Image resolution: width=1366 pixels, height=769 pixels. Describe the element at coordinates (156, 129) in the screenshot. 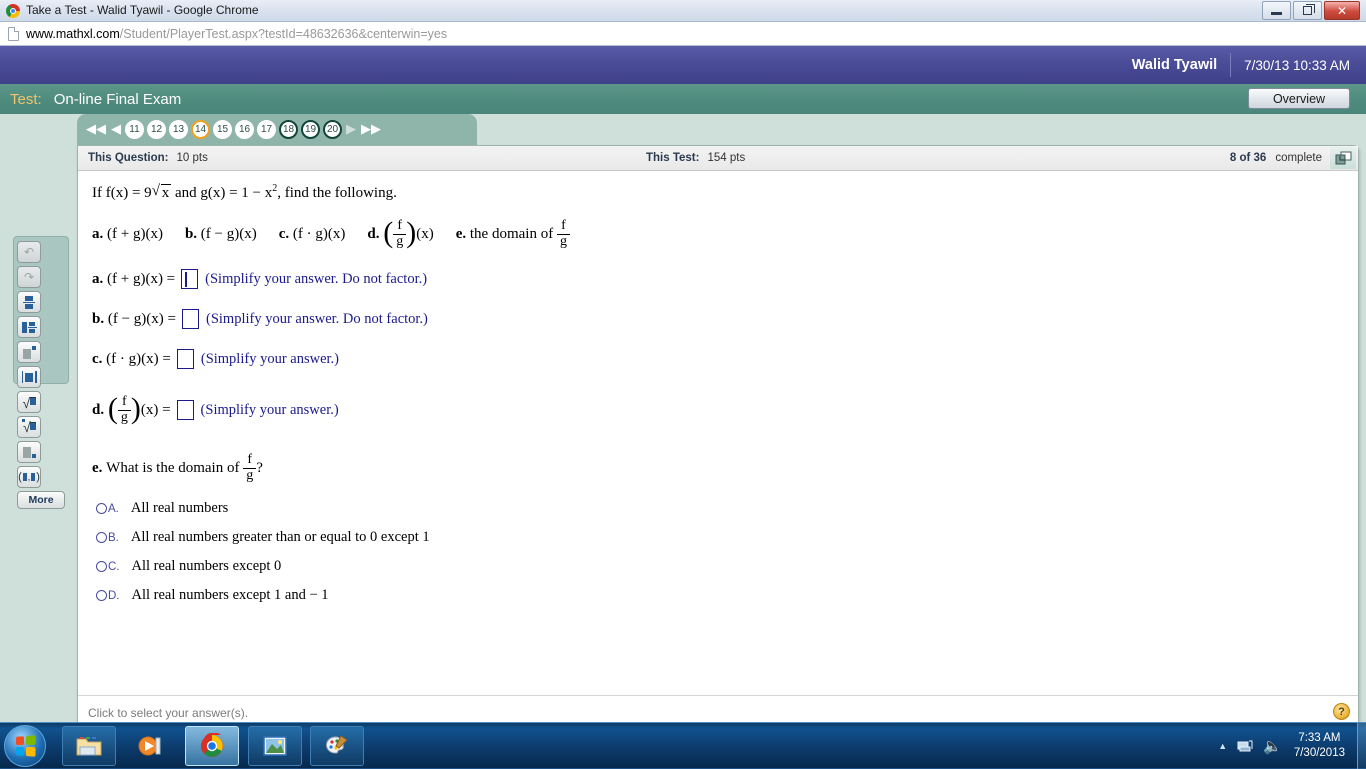

I see `question-number-12: 12` at that location.